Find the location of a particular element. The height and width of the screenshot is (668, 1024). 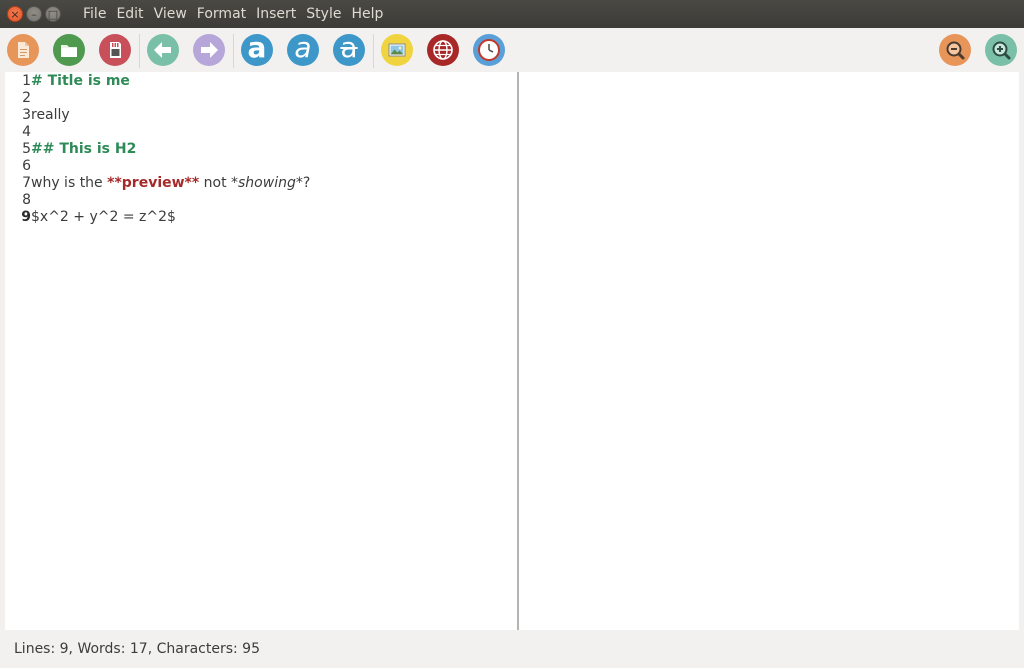

bold-icon: a is located at coordinates (257, 47).